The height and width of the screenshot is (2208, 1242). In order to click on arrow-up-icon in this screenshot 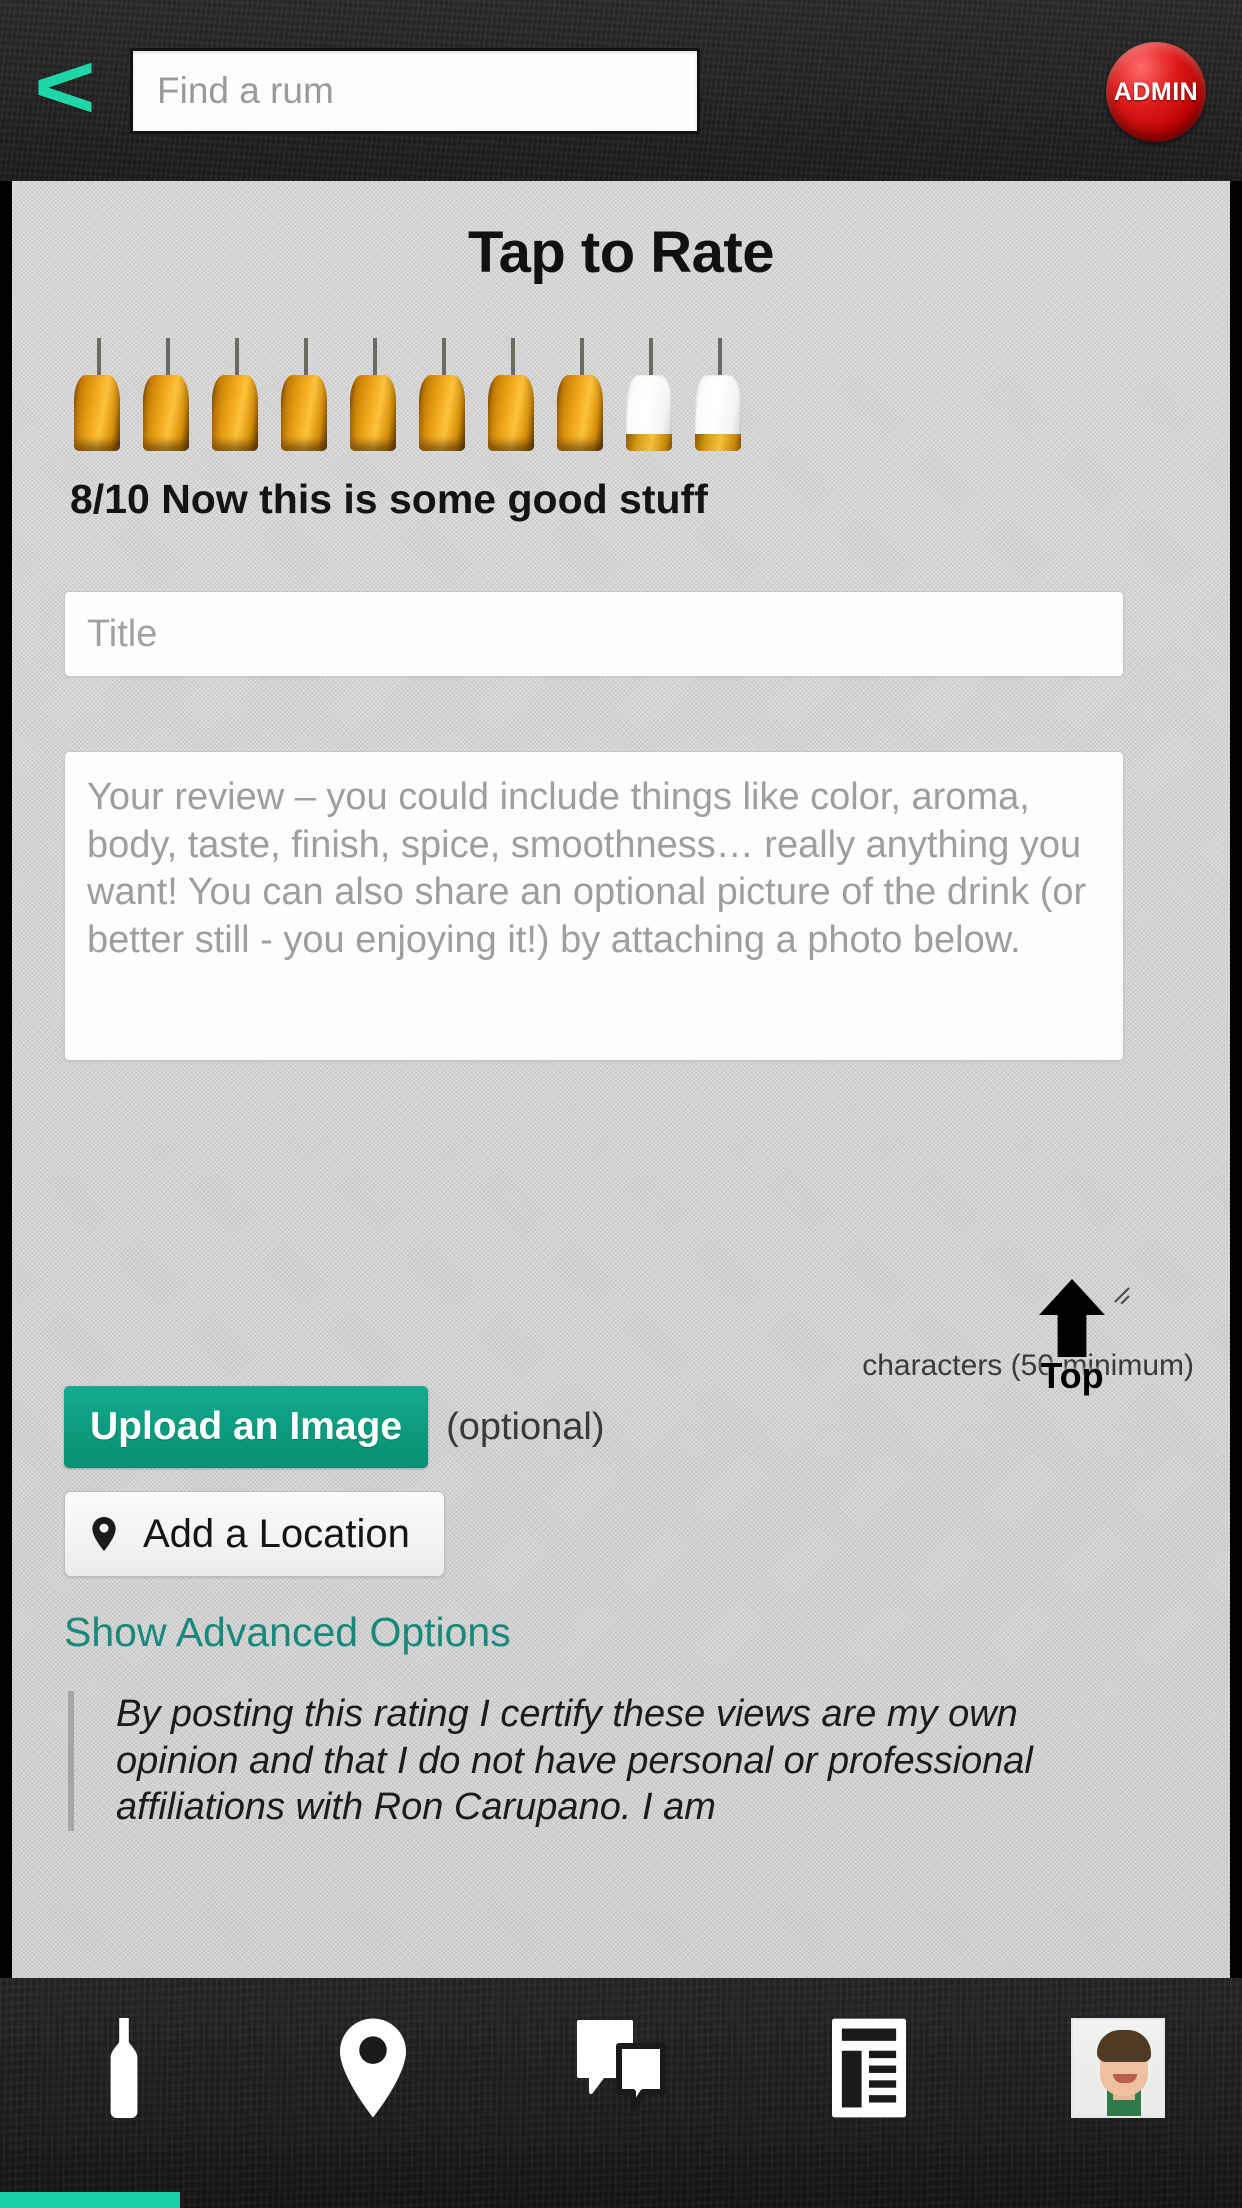, I will do `click(1072, 1318)`.